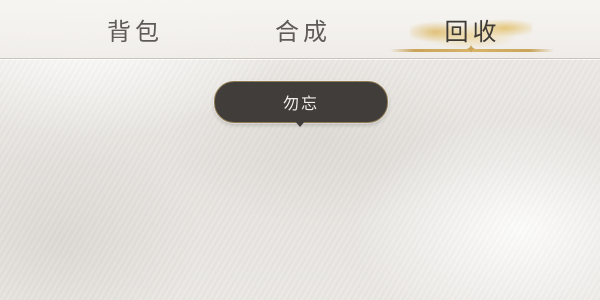  Describe the element at coordinates (471, 49) in the screenshot. I see `diamond-ornament-icon: ✦` at that location.